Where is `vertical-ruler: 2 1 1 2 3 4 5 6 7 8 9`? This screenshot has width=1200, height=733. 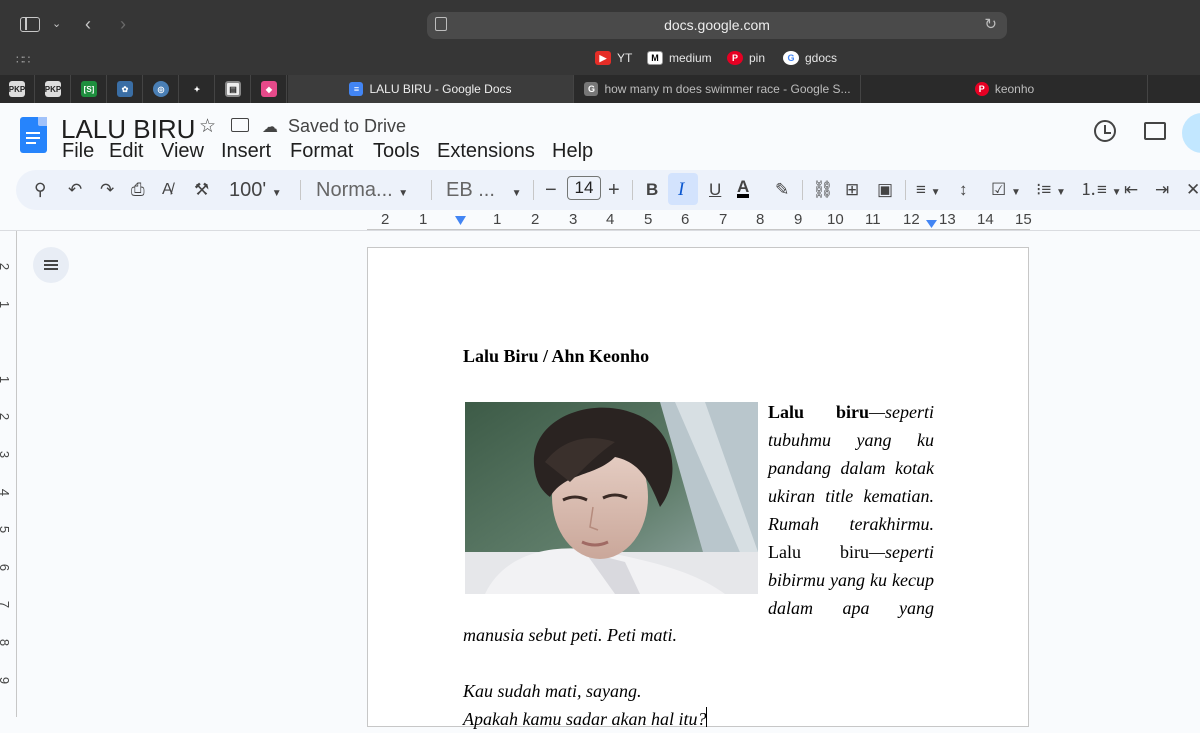
vertical-ruler: 2 1 1 2 3 4 5 6 7 8 9 is located at coordinates (9, 474).